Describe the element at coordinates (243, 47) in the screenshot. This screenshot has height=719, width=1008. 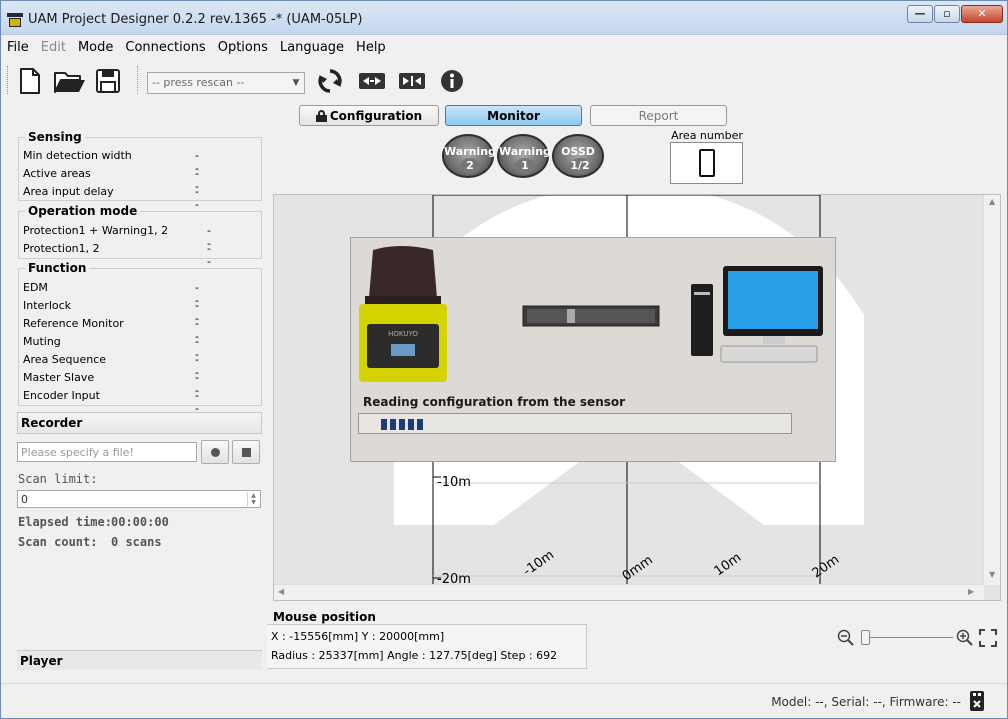
I see `menu-options: Options` at that location.